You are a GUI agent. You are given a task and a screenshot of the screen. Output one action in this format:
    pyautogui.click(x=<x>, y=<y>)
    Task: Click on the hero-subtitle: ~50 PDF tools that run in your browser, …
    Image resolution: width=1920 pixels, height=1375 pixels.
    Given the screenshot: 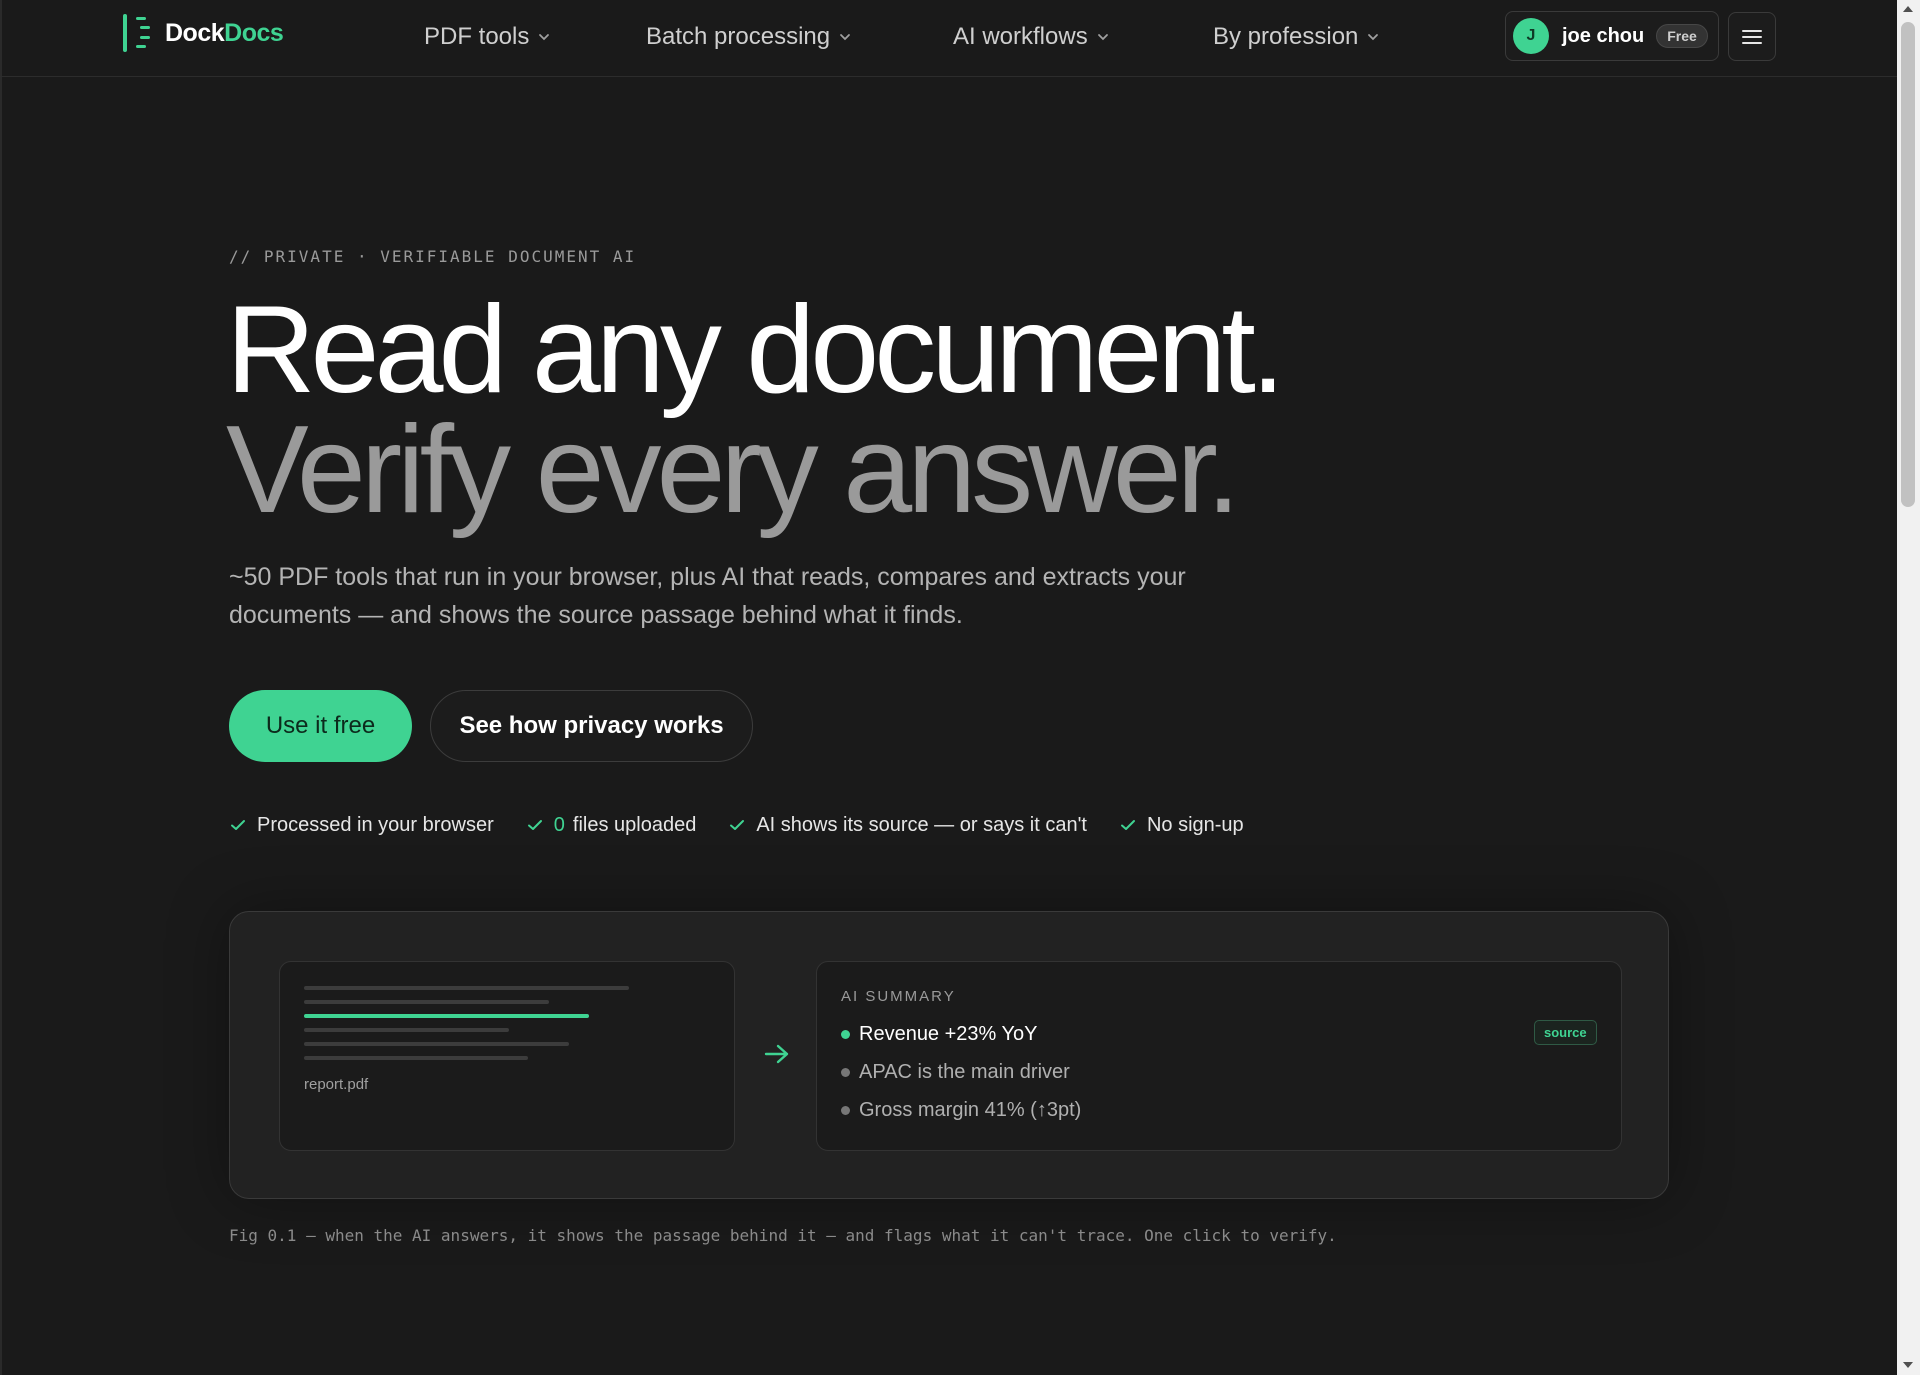 What is the action you would take?
    pyautogui.click(x=707, y=596)
    